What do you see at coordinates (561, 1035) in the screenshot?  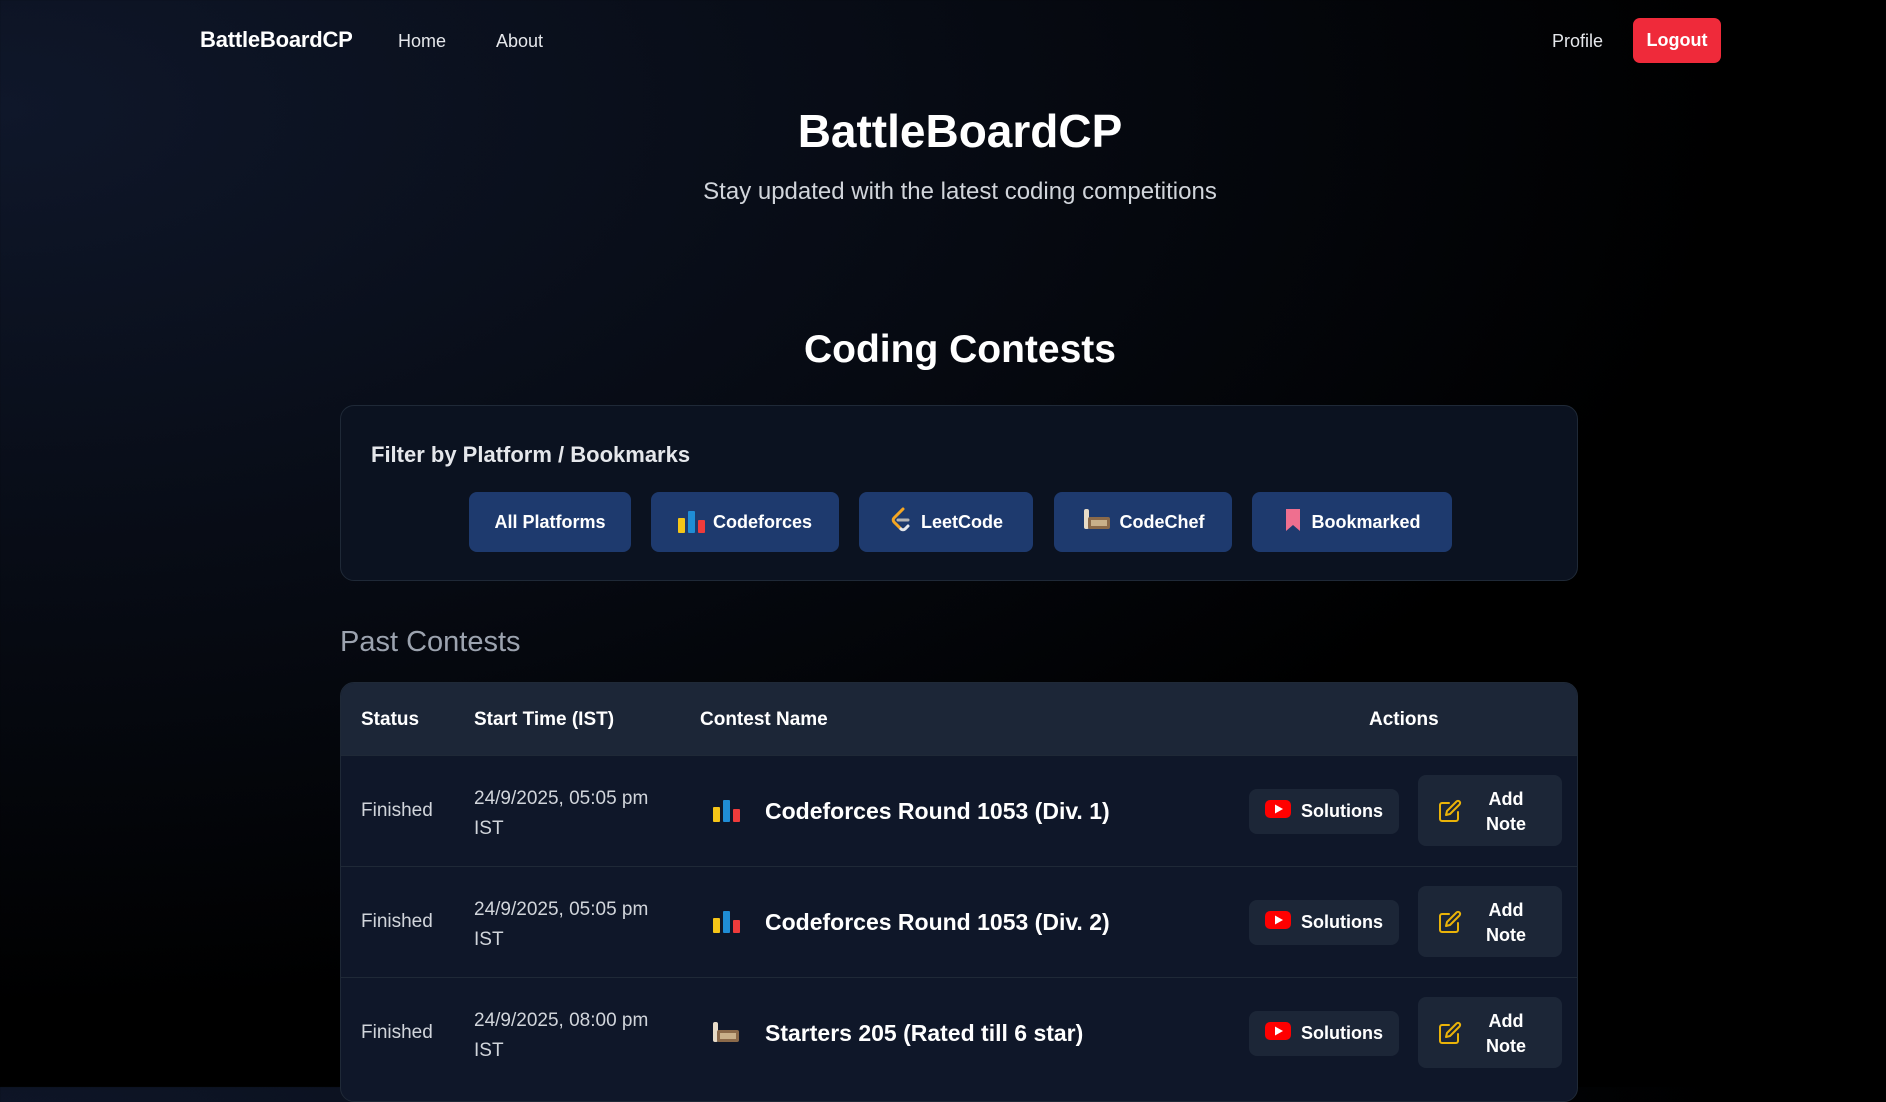 I see `contest-start-time: 24/9/2025, 08:00 pm IST` at bounding box center [561, 1035].